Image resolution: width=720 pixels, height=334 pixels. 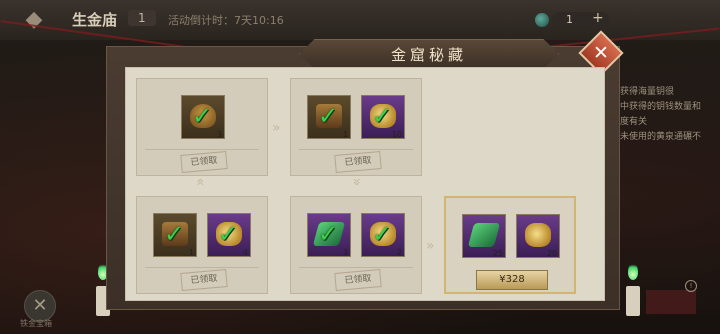 I want to click on bottom-left-label: 铁金宝箱, so click(x=36, y=323).